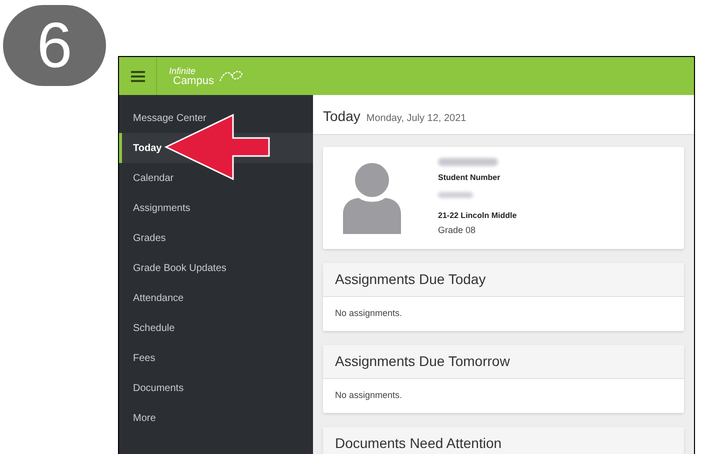 The height and width of the screenshot is (454, 702). Describe the element at coordinates (470, 178) in the screenshot. I see `student-number-label: Student Number` at that location.